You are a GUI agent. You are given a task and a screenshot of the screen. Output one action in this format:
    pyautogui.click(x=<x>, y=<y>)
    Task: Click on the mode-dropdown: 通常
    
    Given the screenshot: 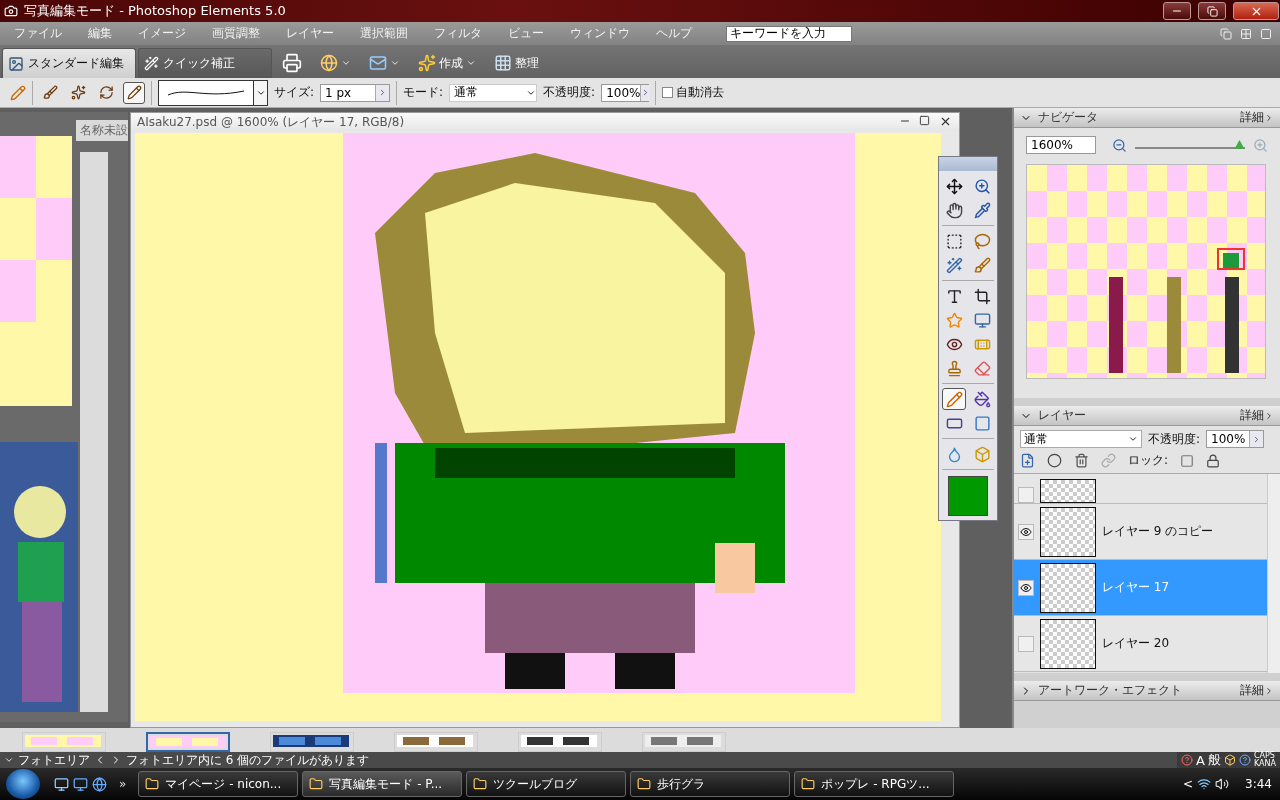 What is the action you would take?
    pyautogui.click(x=493, y=92)
    